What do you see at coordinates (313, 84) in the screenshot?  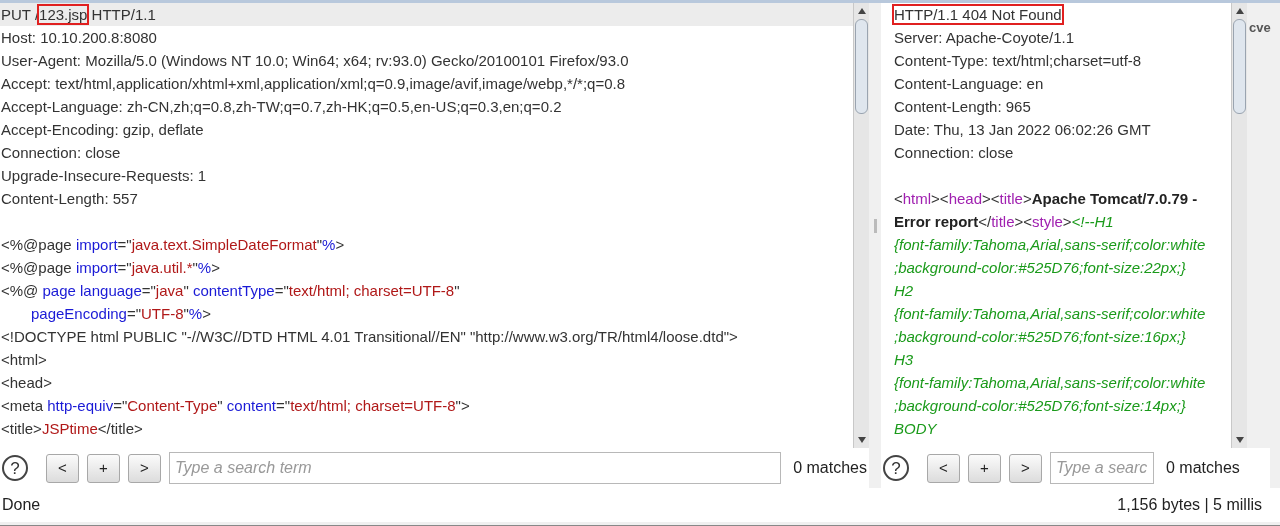 I see `code-line: Accept: text/html,application/xhtml+xml,application/xml;q=0.9,image/avif,image/webp,*/*;q=0.8` at bounding box center [313, 84].